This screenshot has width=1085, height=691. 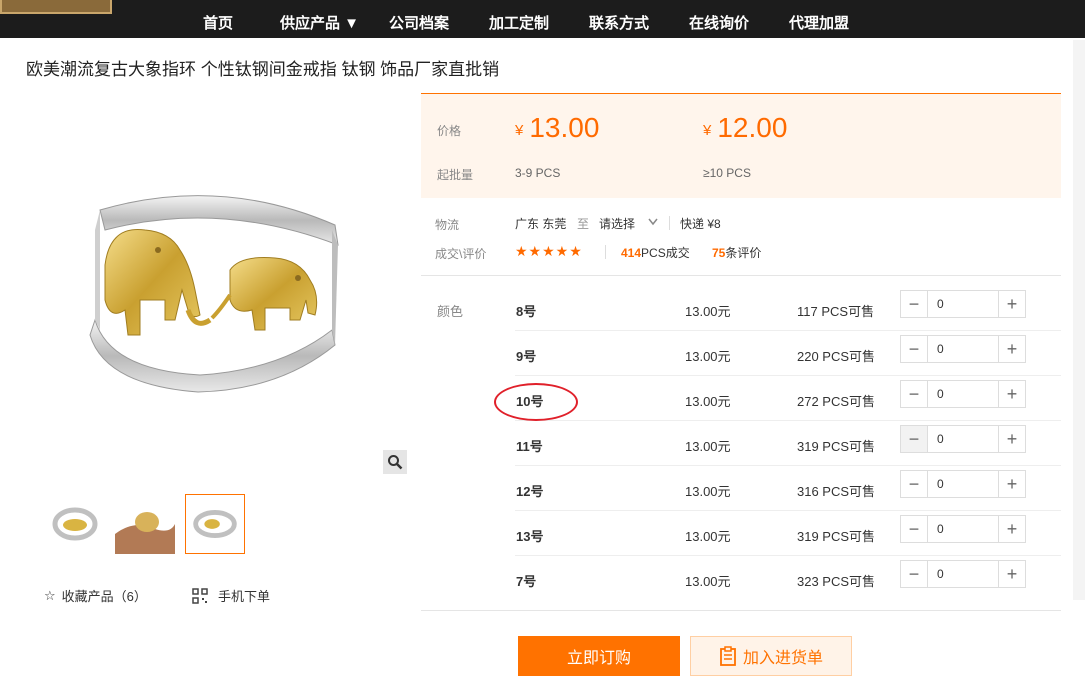 What do you see at coordinates (745, 128) in the screenshot?
I see `price-tier-2: ¥12.00` at bounding box center [745, 128].